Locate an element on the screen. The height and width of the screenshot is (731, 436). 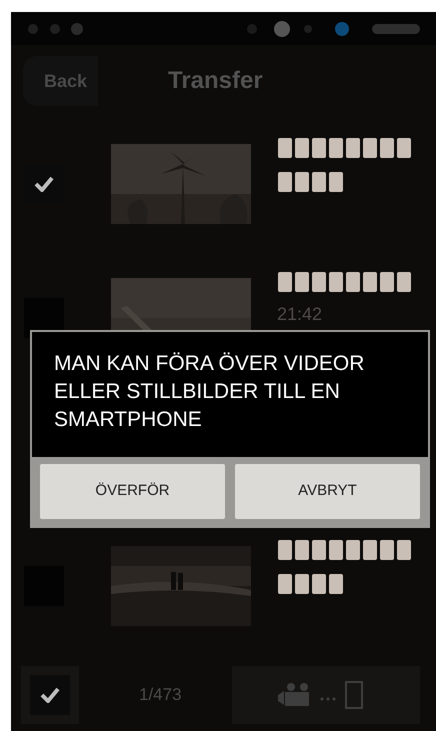
checkbox is located at coordinates (50, 695).